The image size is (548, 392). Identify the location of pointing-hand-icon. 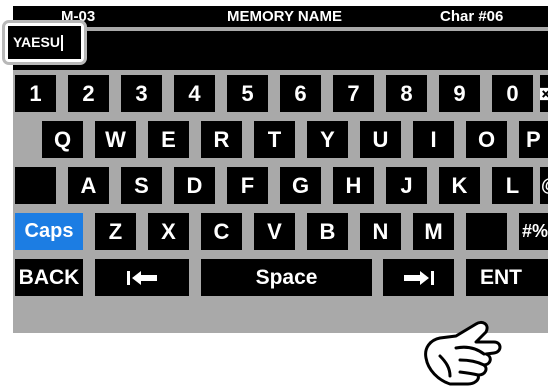
(463, 353).